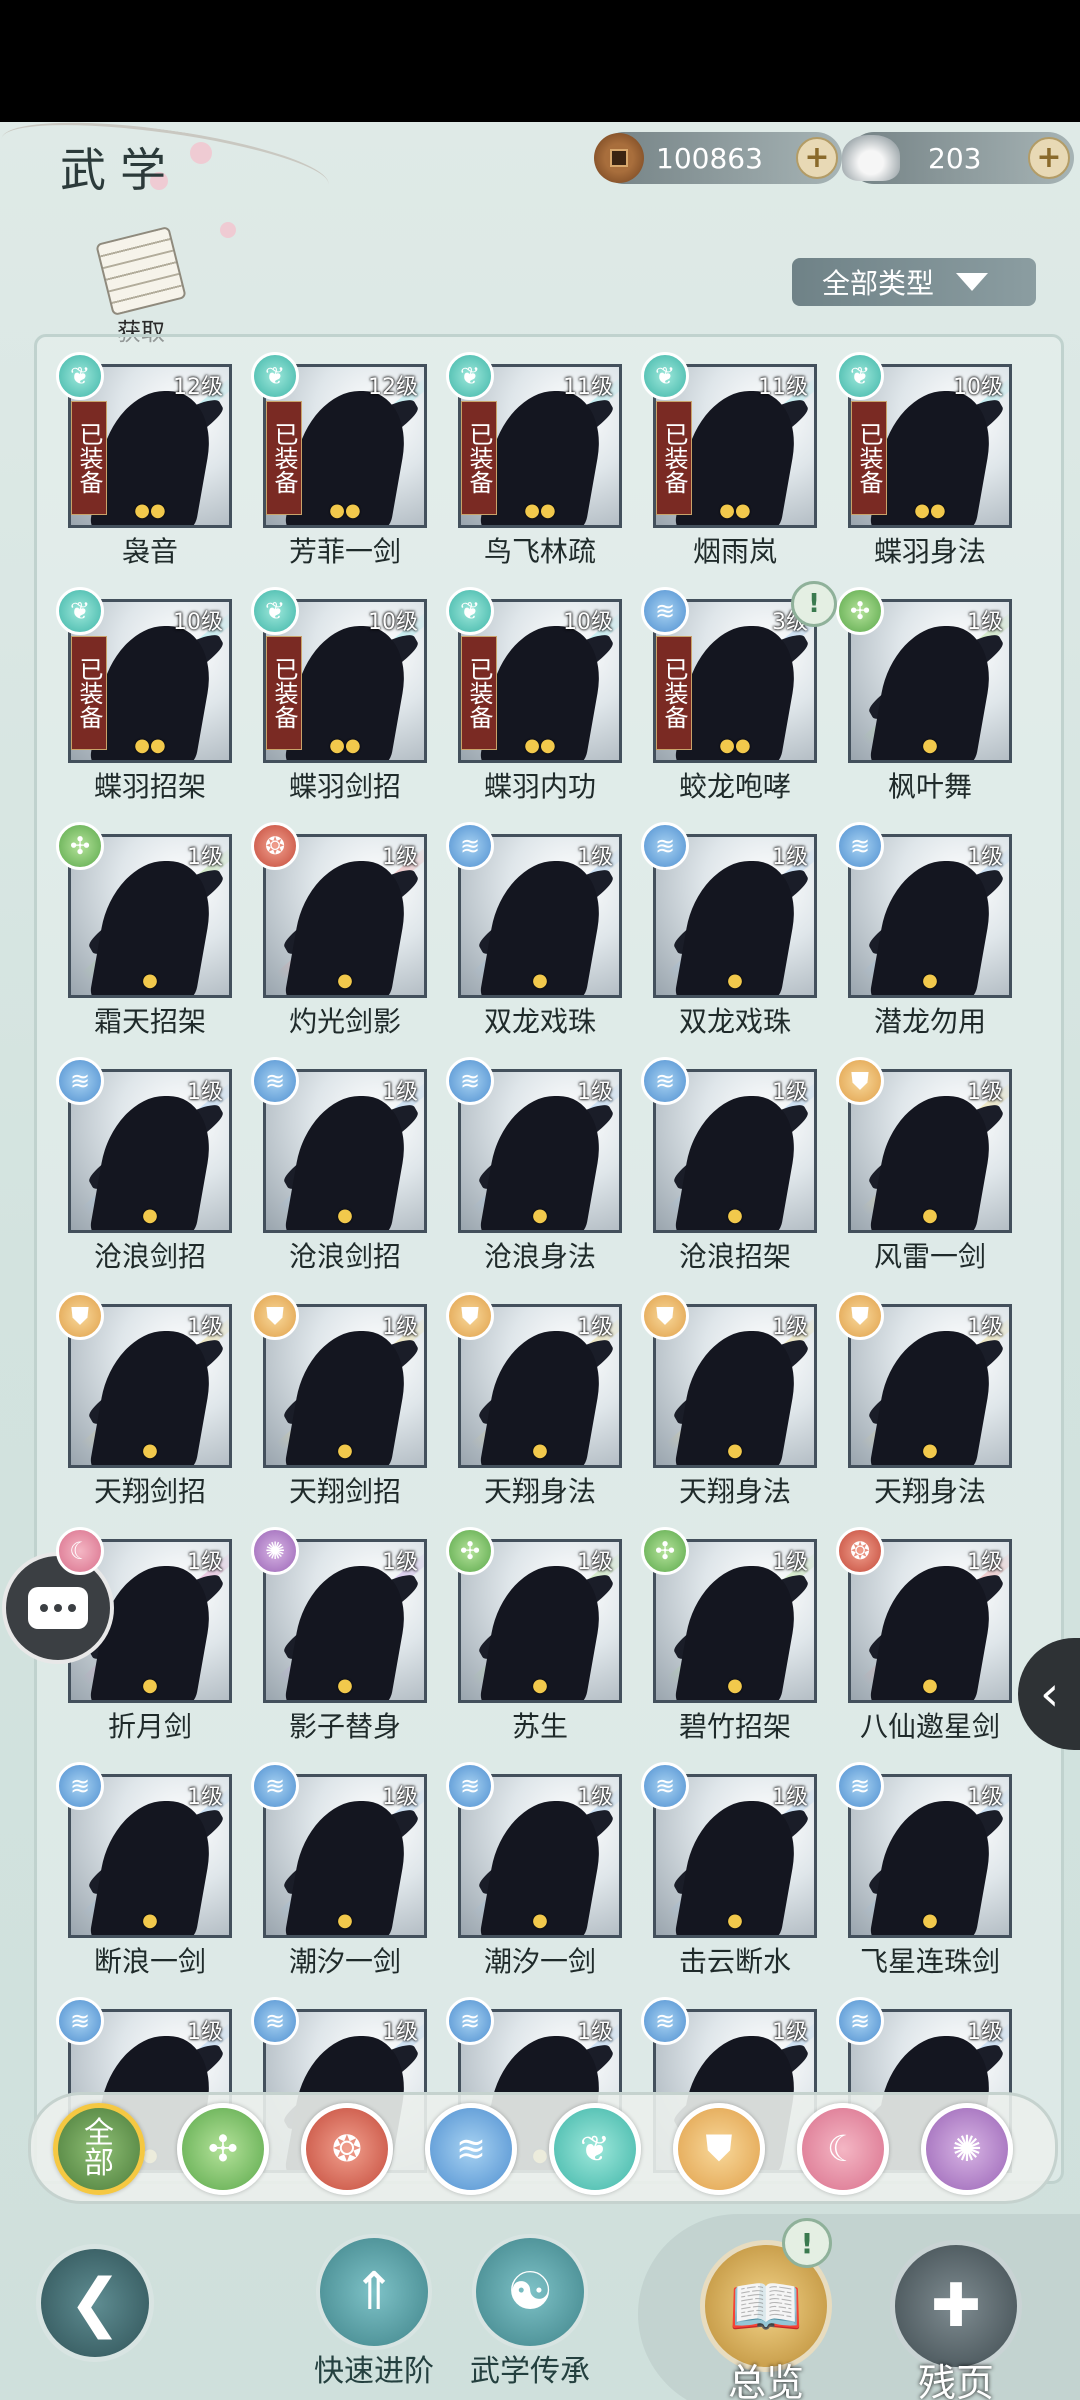 This screenshot has height=2400, width=1080. What do you see at coordinates (530, 2371) in the screenshot?
I see `inherit-label: 武学传承` at bounding box center [530, 2371].